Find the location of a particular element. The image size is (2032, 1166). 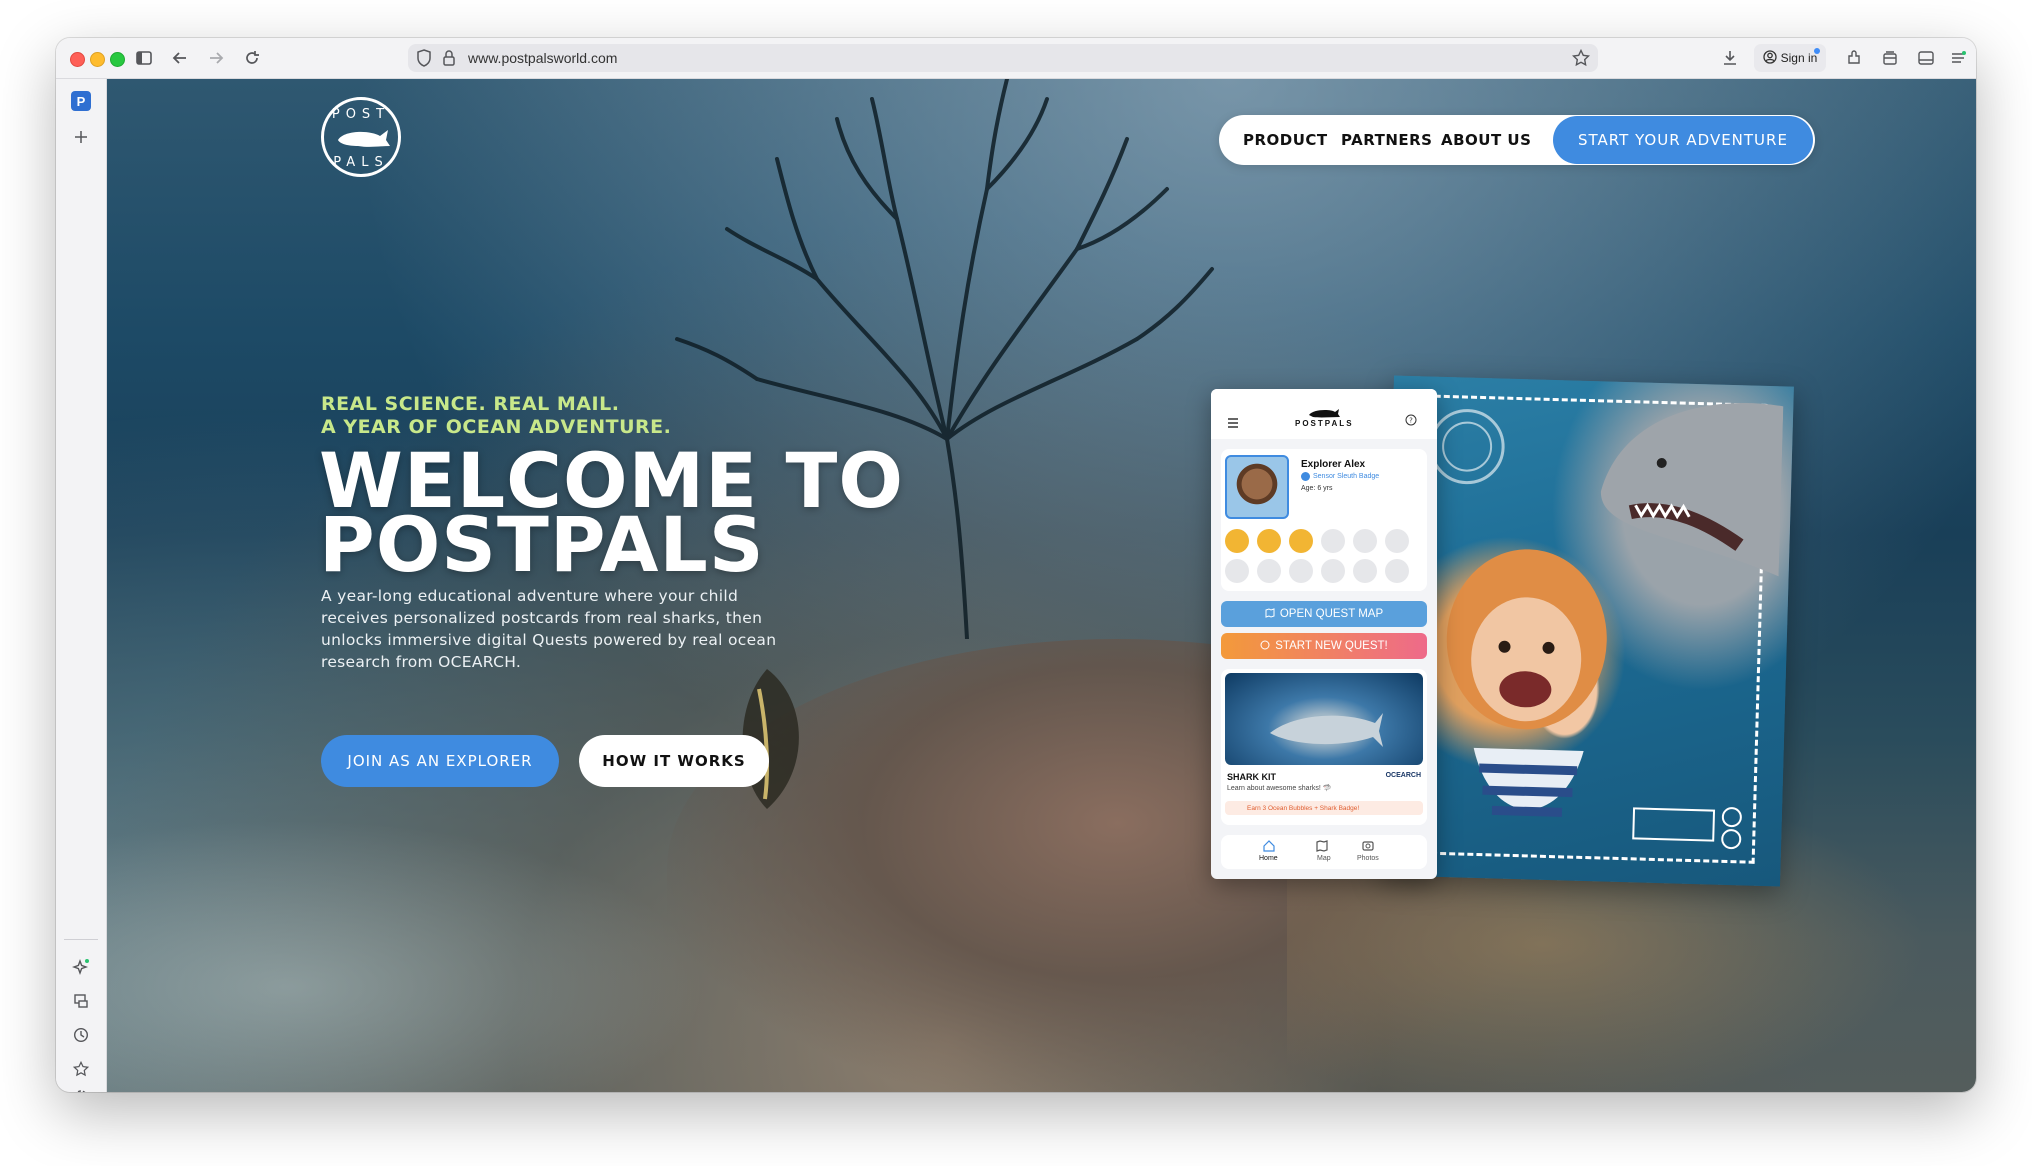

bookmark-star-icon is located at coordinates (1581, 59).